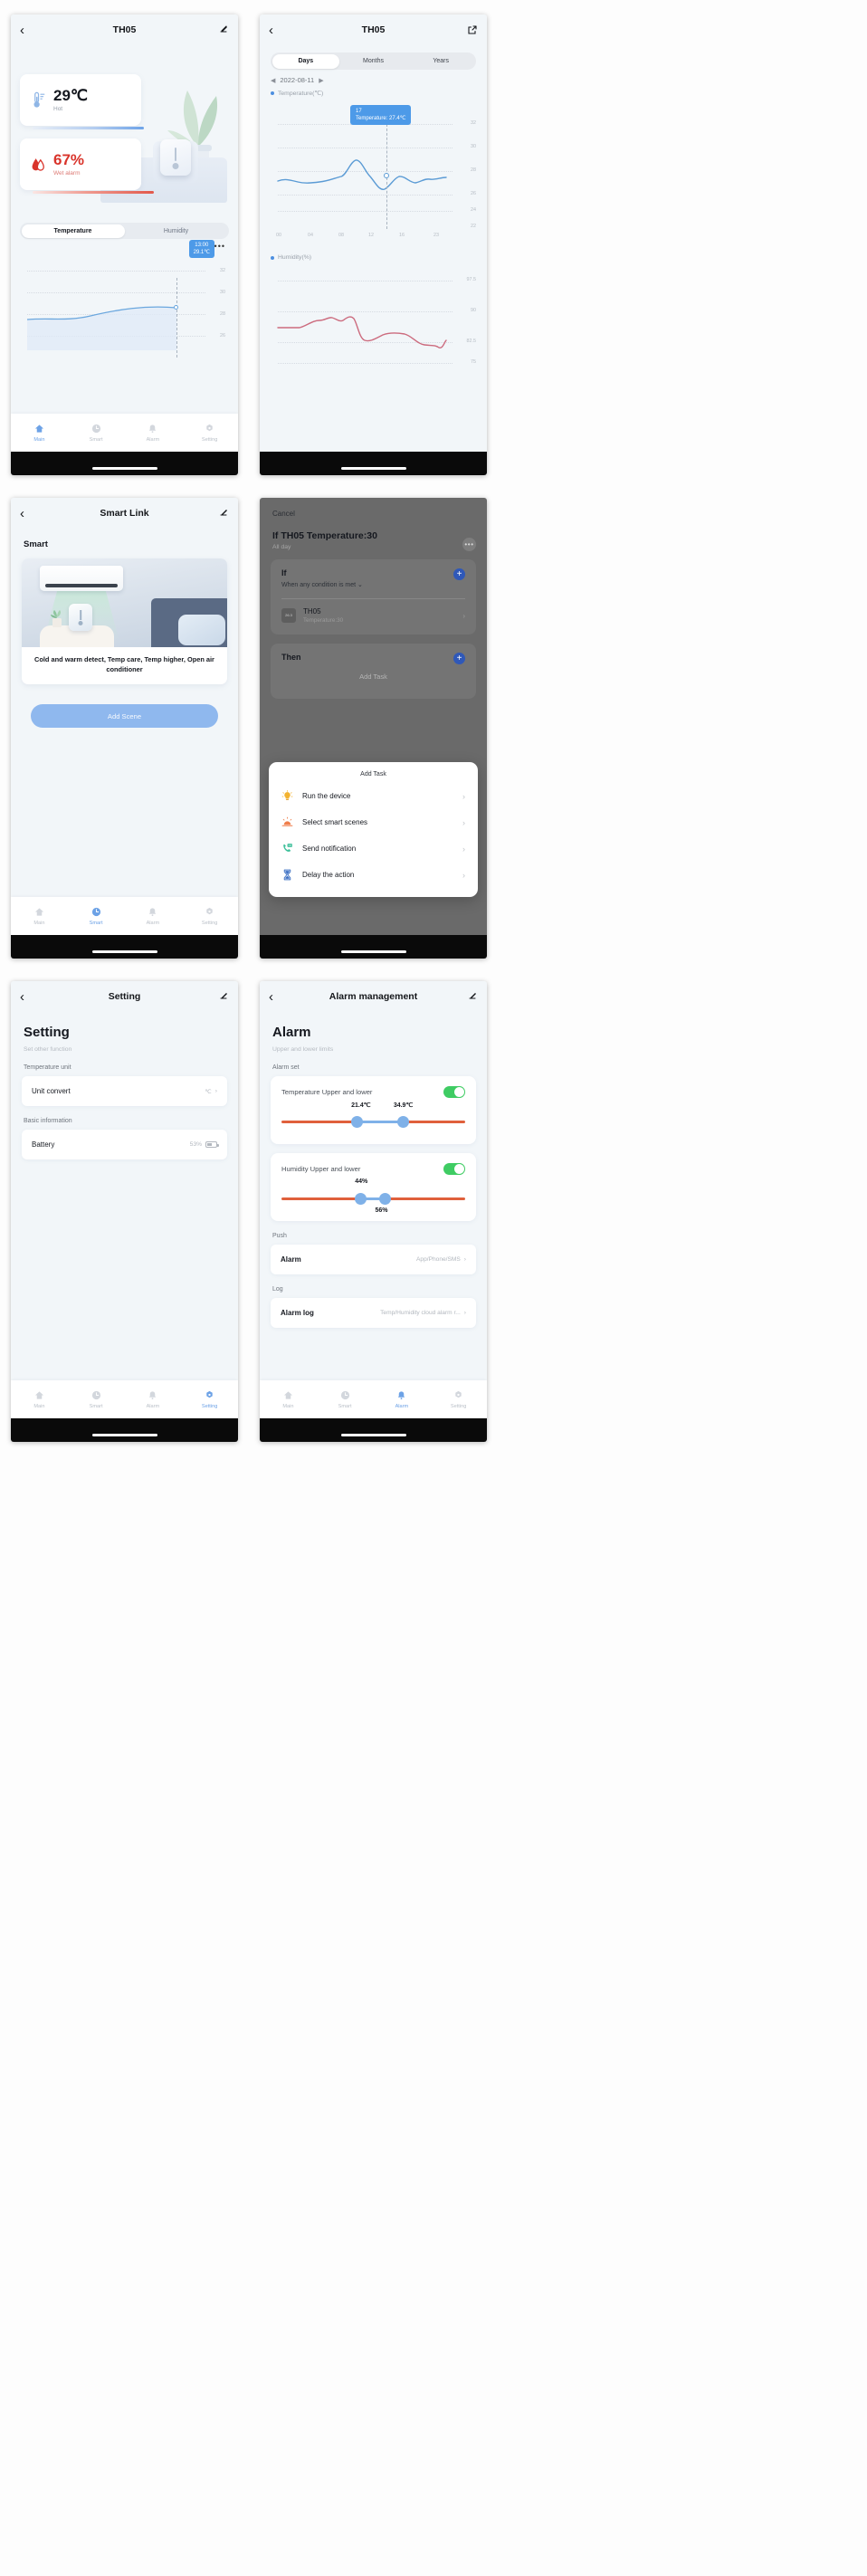  Describe the element at coordinates (273, 81) in the screenshot. I see `prev-day-button: ◀` at that location.